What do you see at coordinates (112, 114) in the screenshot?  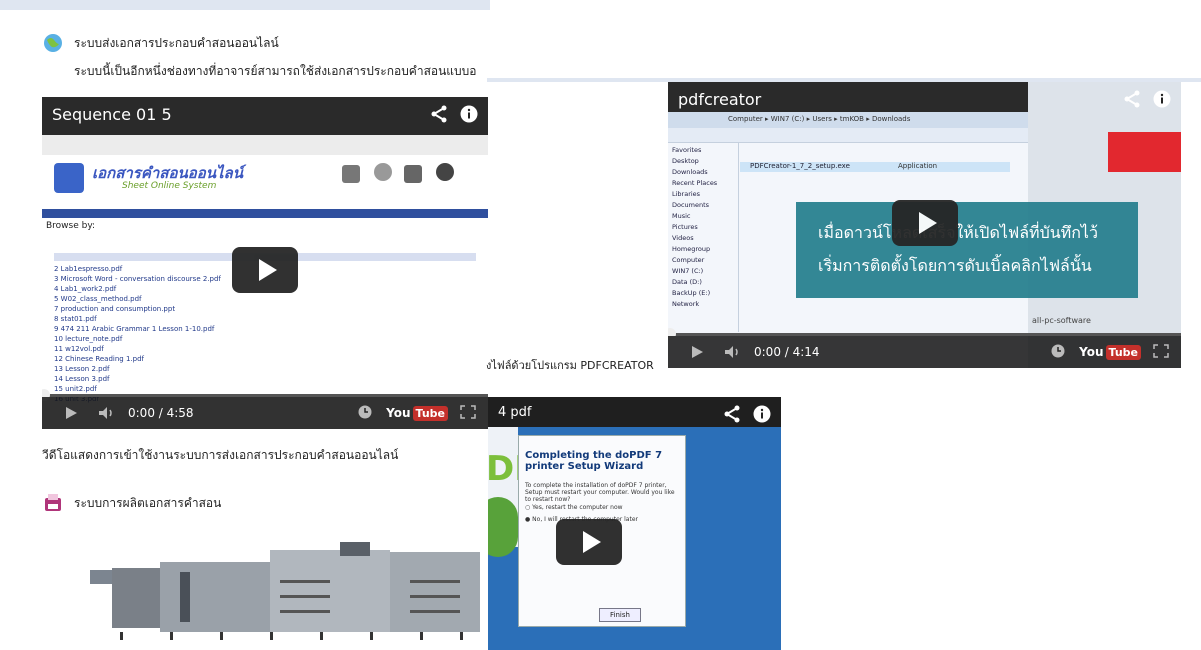 I see `video-title: Sequence 01 5` at bounding box center [112, 114].